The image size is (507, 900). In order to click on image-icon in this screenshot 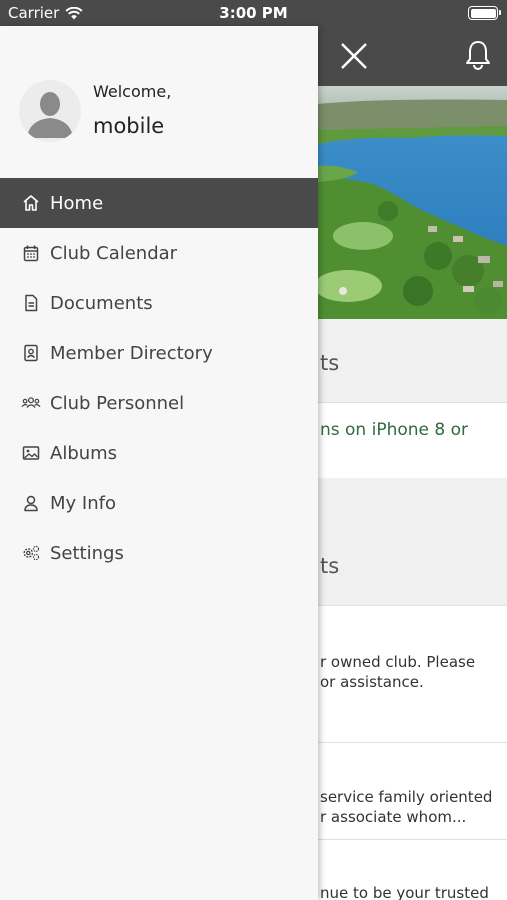, I will do `click(31, 453)`.